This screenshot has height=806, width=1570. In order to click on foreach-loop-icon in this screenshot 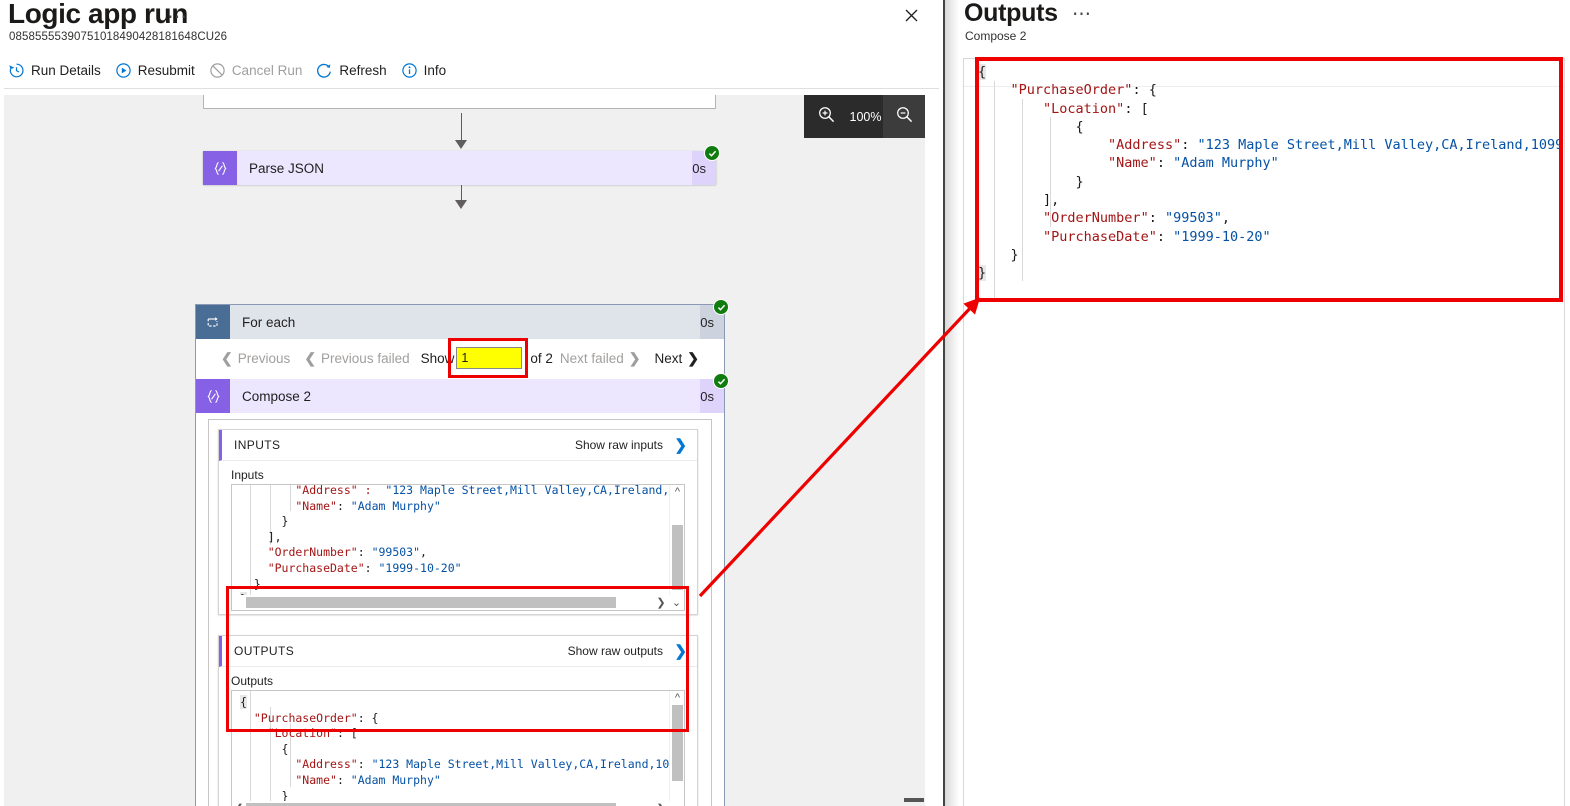, I will do `click(213, 322)`.